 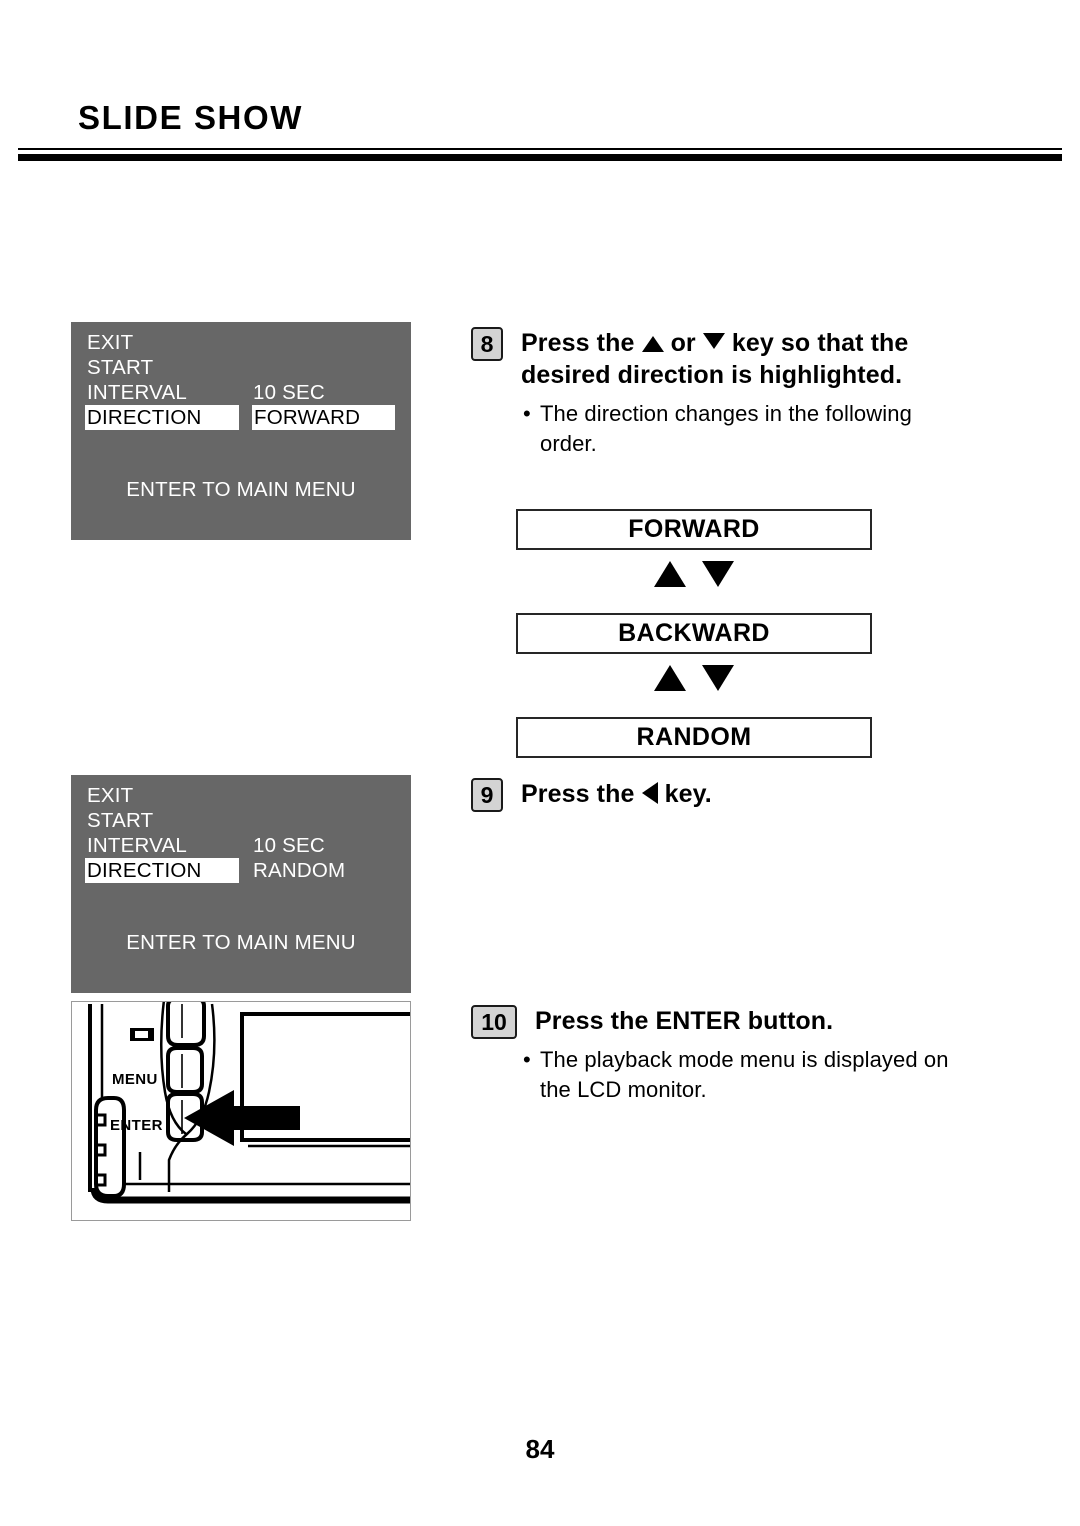 I want to click on header-rule-thin, so click(x=540, y=149).